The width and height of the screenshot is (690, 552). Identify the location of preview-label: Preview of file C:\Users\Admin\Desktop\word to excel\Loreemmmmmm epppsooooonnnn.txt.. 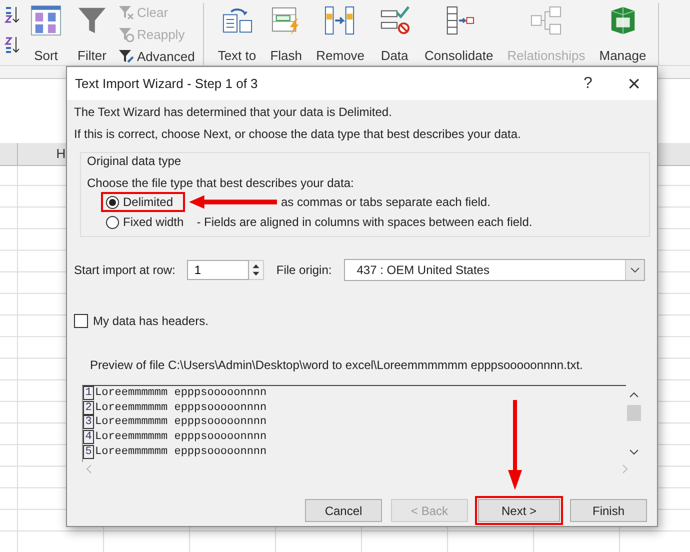
(337, 365).